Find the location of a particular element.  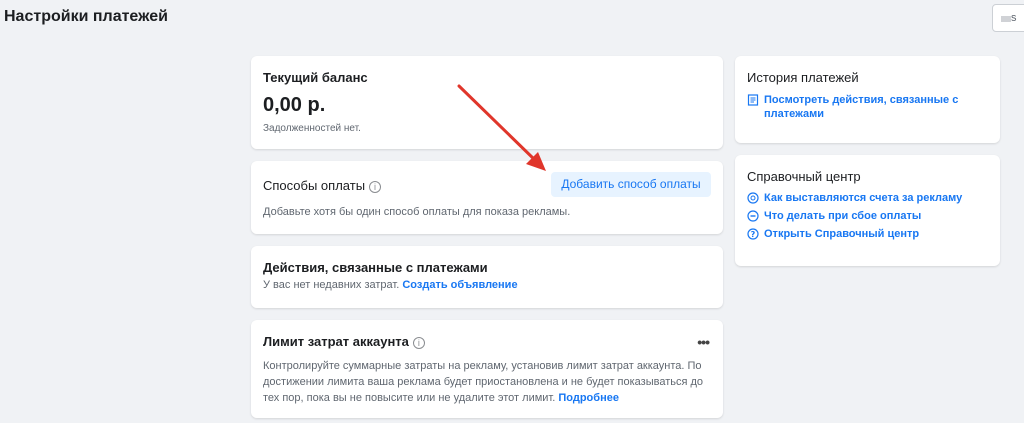

create-ad-link: Создать объявление is located at coordinates (459, 285).